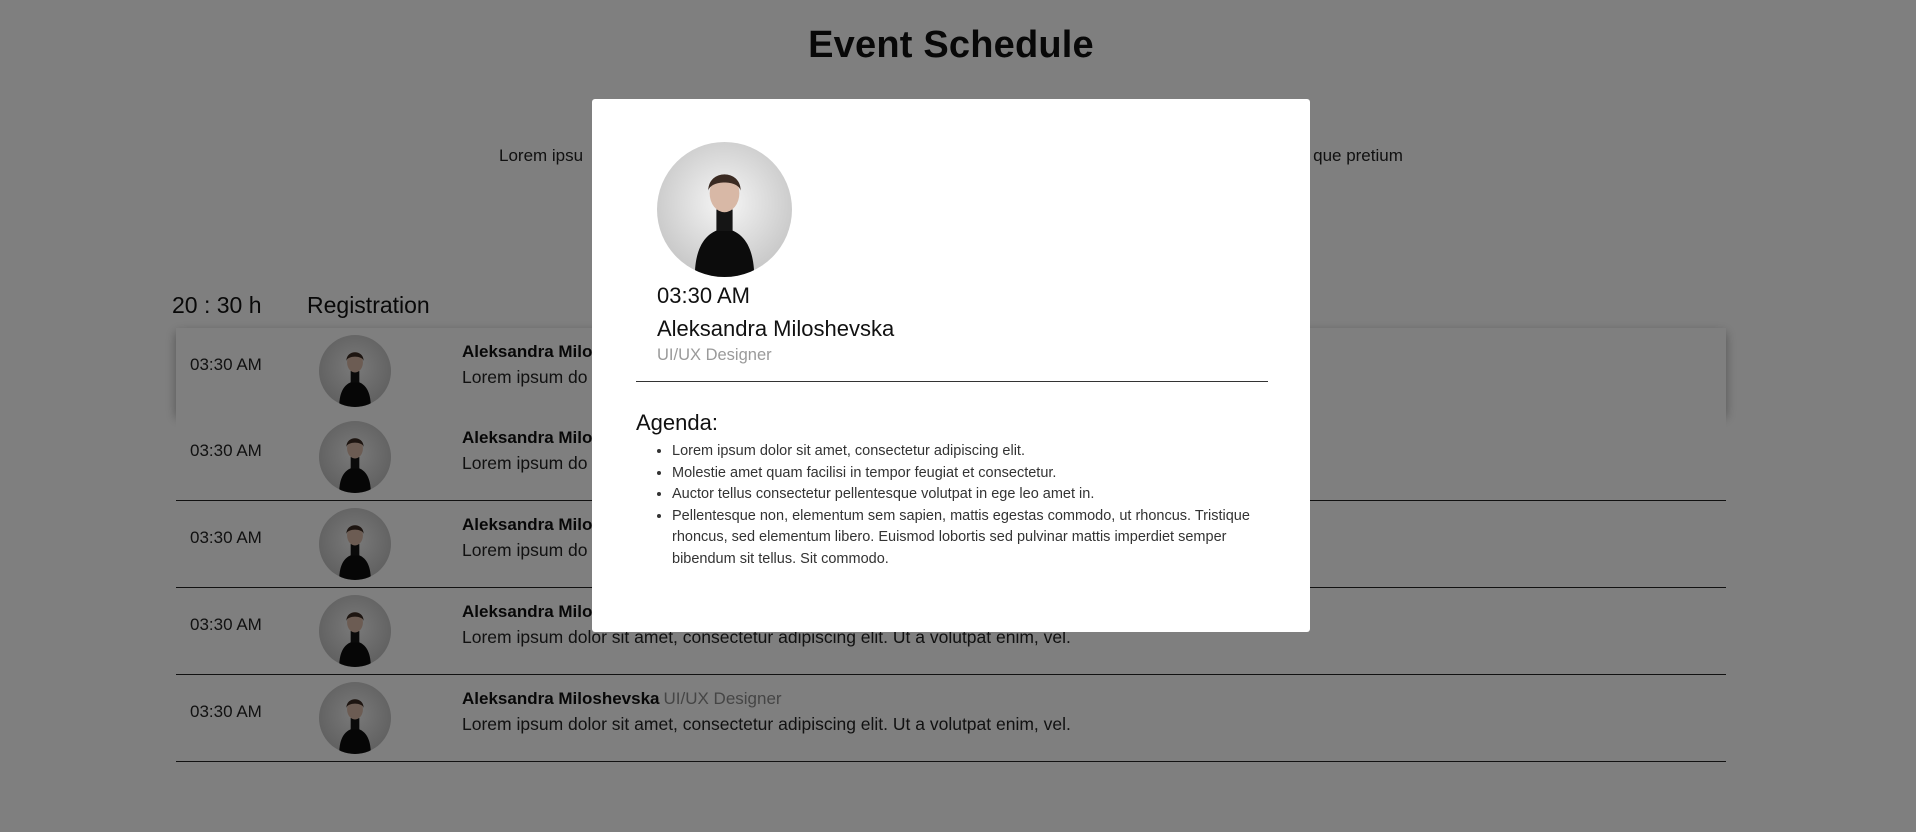 Image resolution: width=1916 pixels, height=832 pixels. What do you see at coordinates (724, 209) in the screenshot?
I see `speaker-avatar-large` at bounding box center [724, 209].